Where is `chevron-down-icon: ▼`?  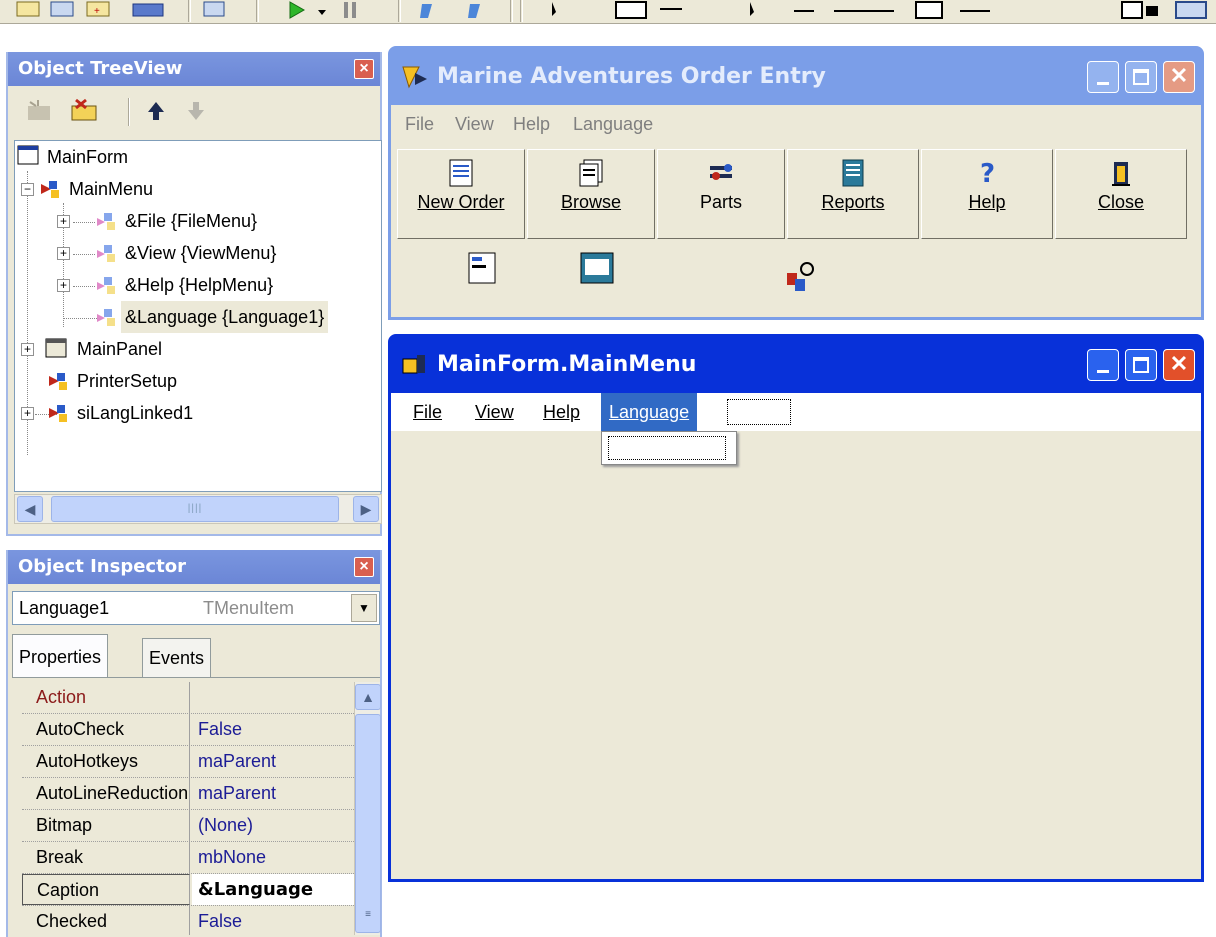 chevron-down-icon: ▼ is located at coordinates (364, 608).